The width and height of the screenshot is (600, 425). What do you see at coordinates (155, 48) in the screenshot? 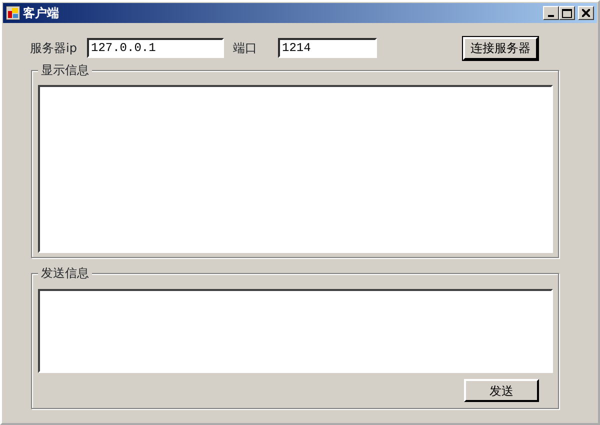
I see `server-ip-field: 127.0.0.1` at bounding box center [155, 48].